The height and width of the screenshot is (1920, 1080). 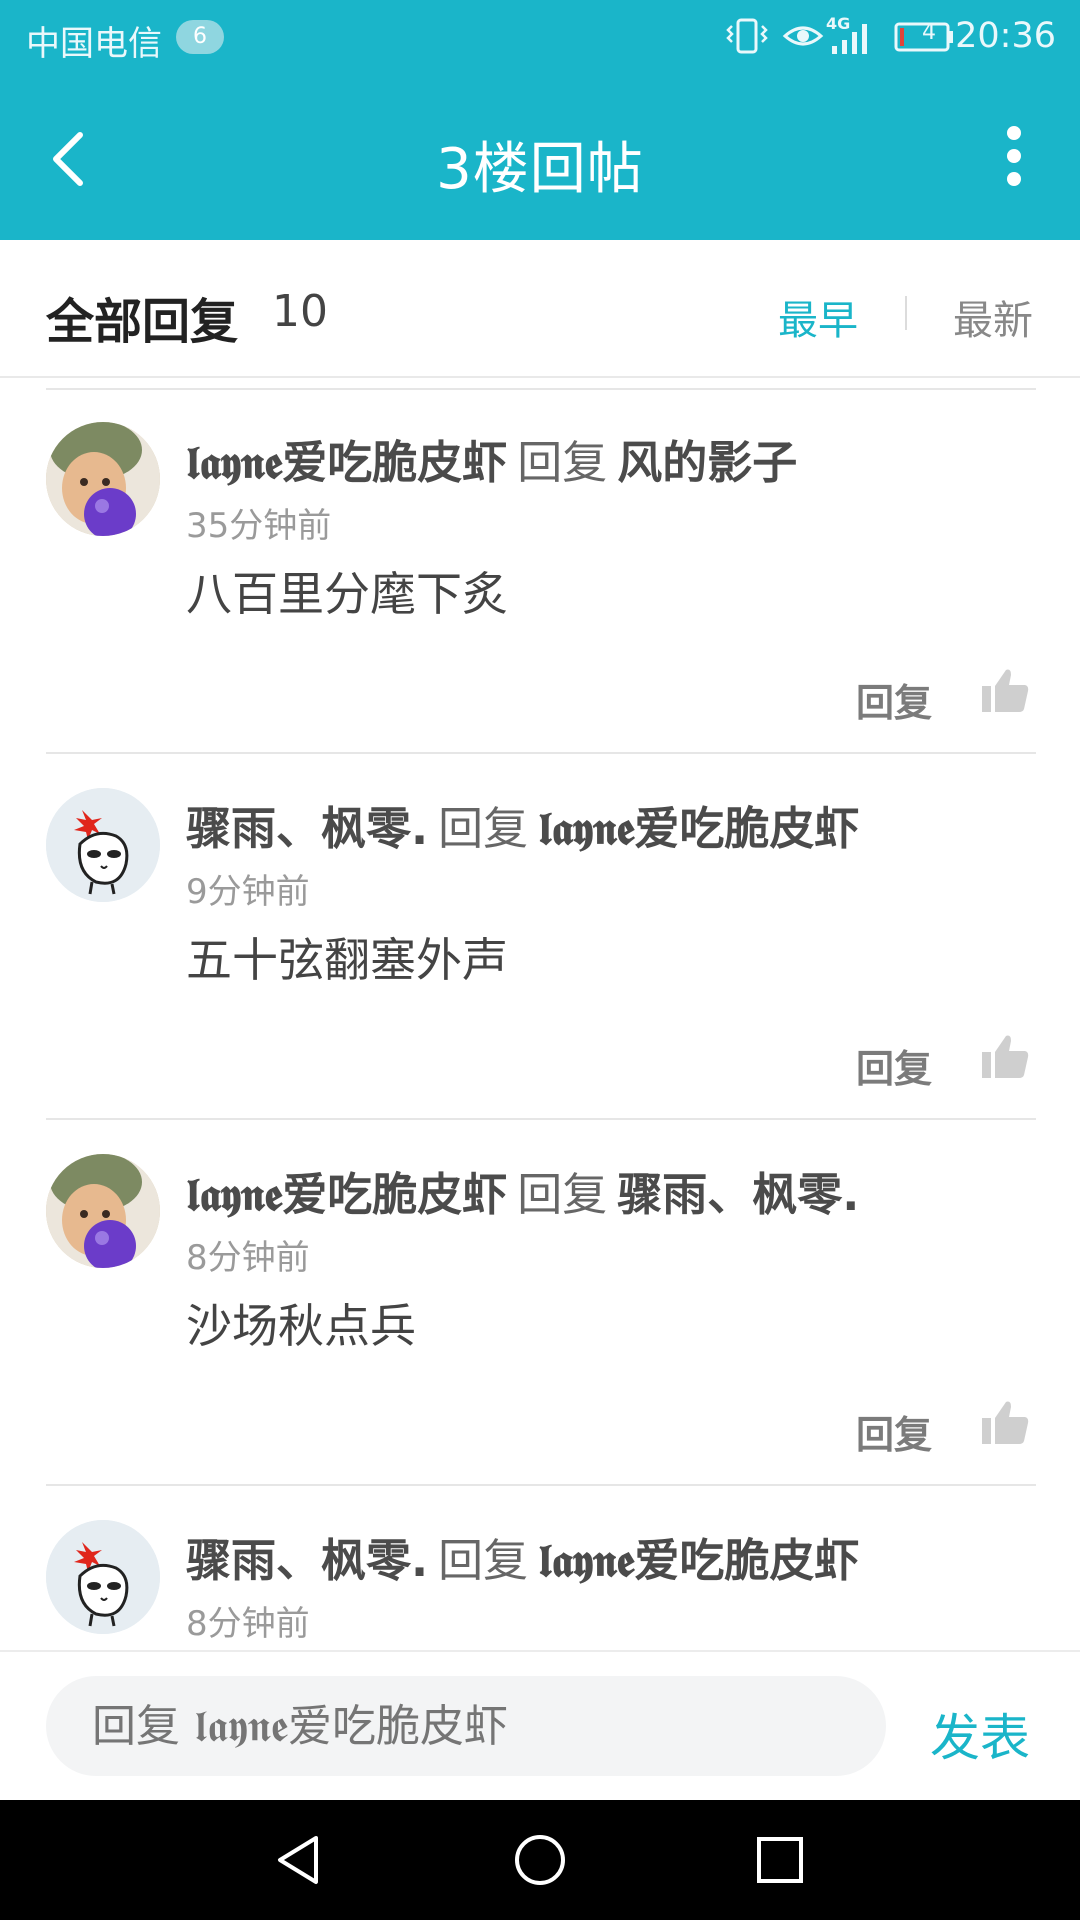 What do you see at coordinates (347, 960) in the screenshot?
I see `reply-content: 五十弦翻塞外声` at bounding box center [347, 960].